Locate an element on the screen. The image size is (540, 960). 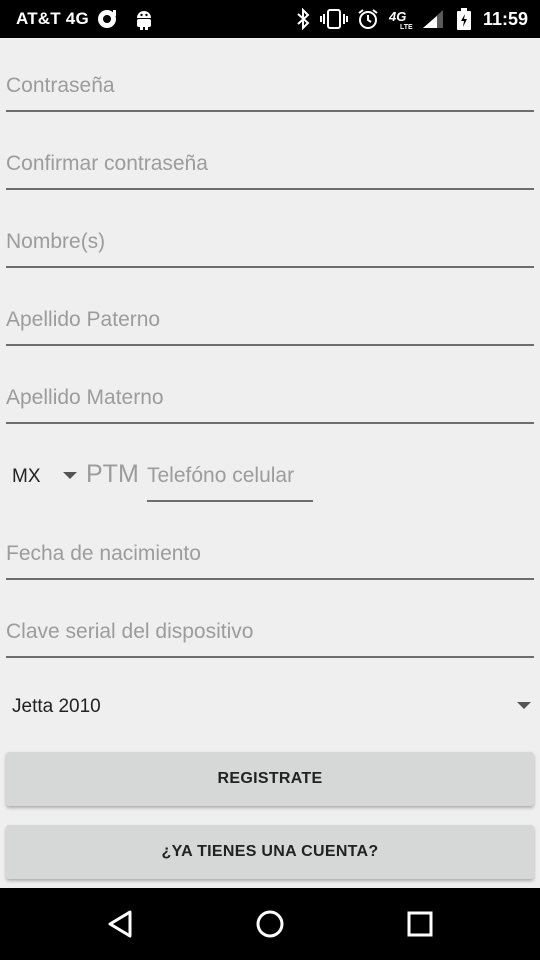
phone-field: Telefóno celular is located at coordinates (230, 477).